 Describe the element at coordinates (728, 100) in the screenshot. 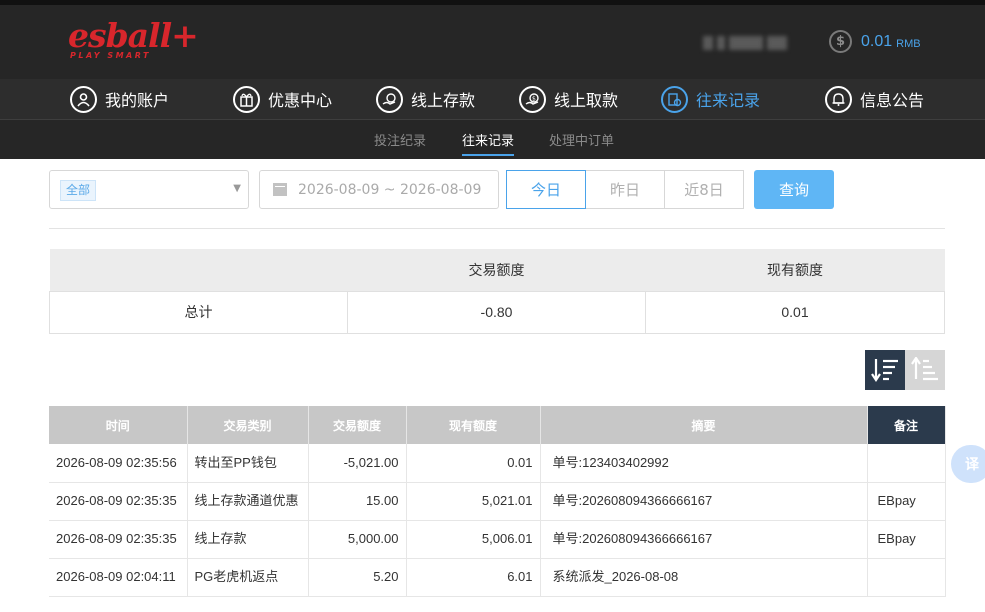

I see `nav-label: 往来记录` at that location.